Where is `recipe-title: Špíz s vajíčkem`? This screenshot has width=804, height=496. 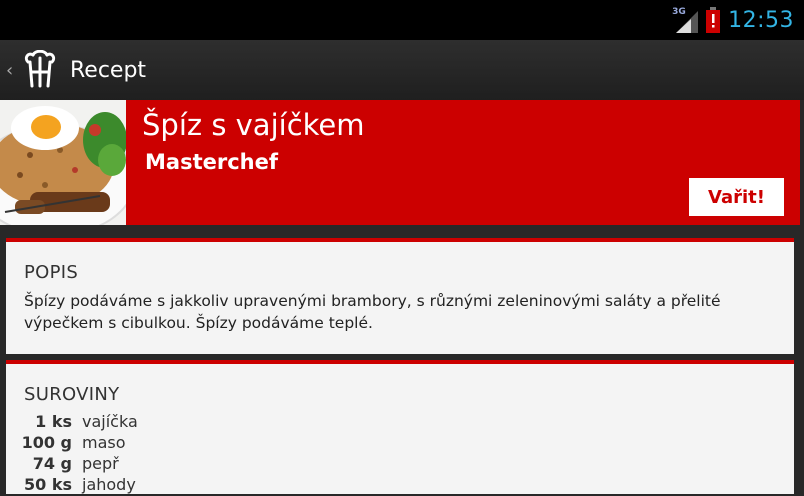 recipe-title: Špíz s vajíčkem is located at coordinates (253, 125).